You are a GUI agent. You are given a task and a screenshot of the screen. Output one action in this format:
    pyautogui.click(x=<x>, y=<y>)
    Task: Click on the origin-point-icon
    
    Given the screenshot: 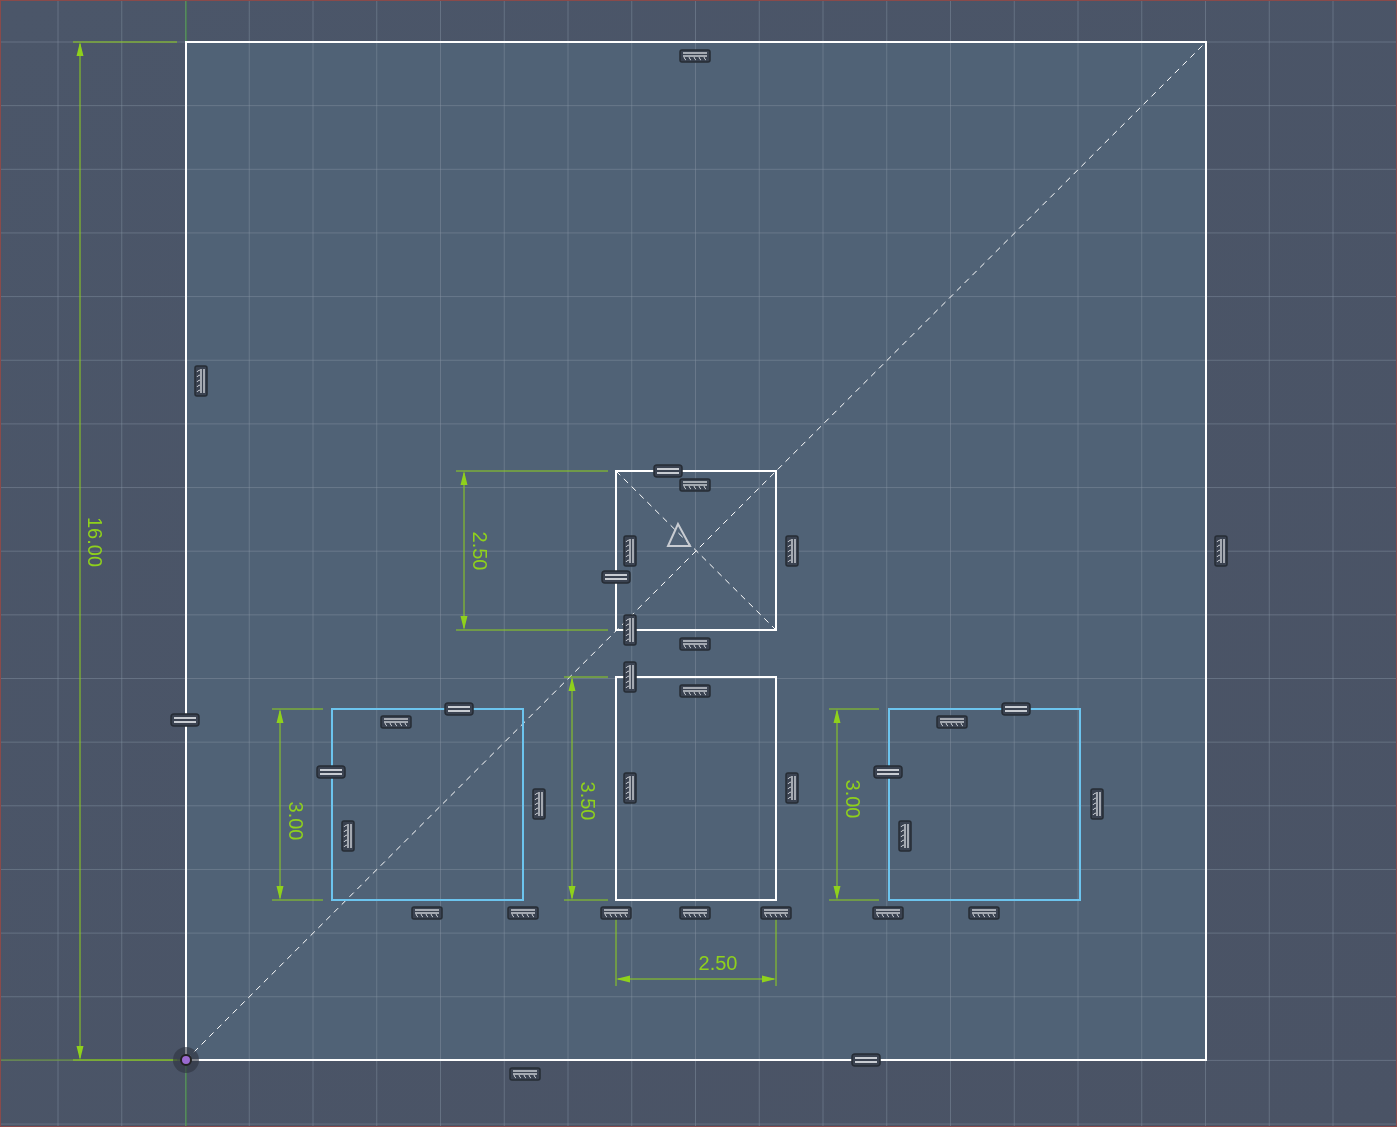 What is the action you would take?
    pyautogui.click(x=186, y=1060)
    